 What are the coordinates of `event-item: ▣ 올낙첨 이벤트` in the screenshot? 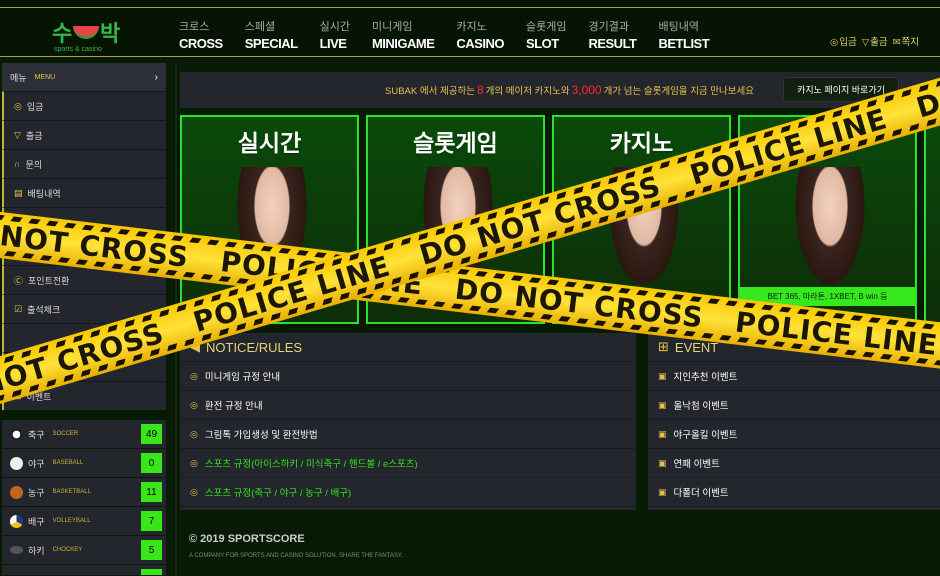 It's located at (794, 405).